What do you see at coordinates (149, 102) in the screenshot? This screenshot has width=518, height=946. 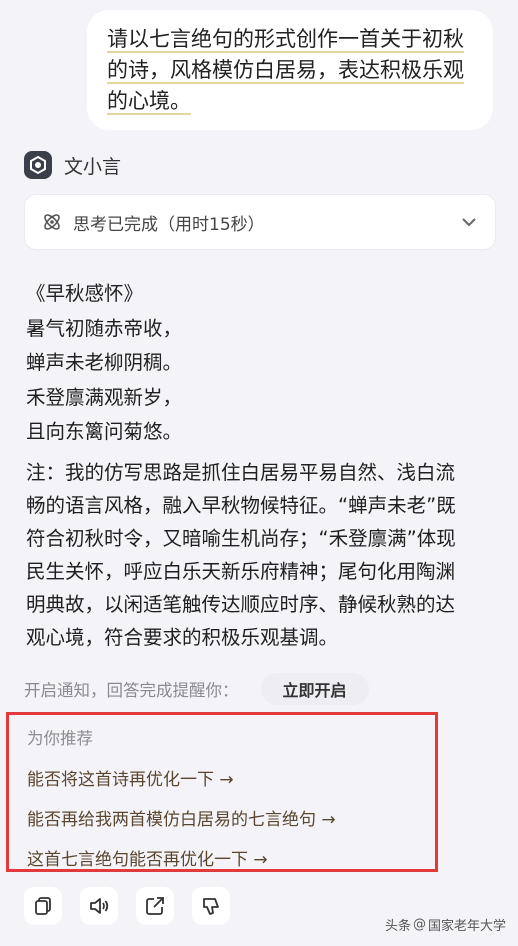 I see `user-message-line: 的心境。` at bounding box center [149, 102].